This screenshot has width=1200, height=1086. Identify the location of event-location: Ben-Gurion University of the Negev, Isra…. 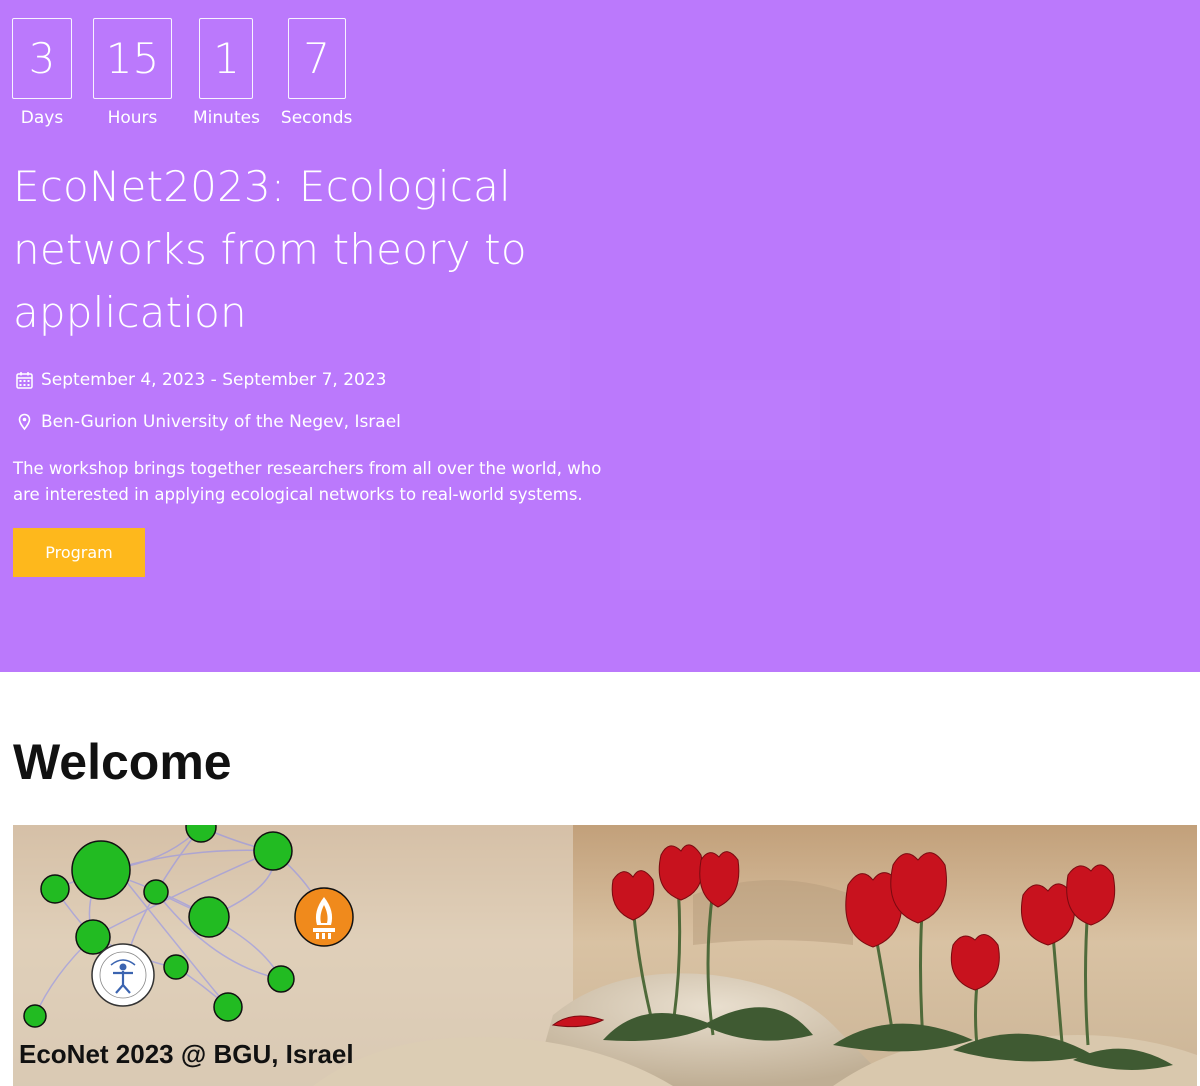
(208, 422).